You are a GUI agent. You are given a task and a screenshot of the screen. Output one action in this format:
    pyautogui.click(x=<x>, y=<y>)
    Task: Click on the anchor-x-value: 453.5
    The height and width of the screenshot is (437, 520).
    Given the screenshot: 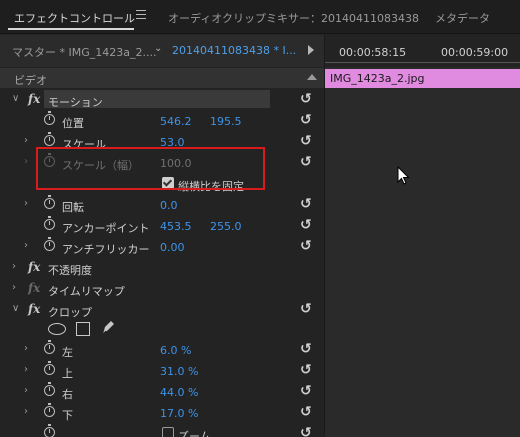 What is the action you would take?
    pyautogui.click(x=176, y=226)
    